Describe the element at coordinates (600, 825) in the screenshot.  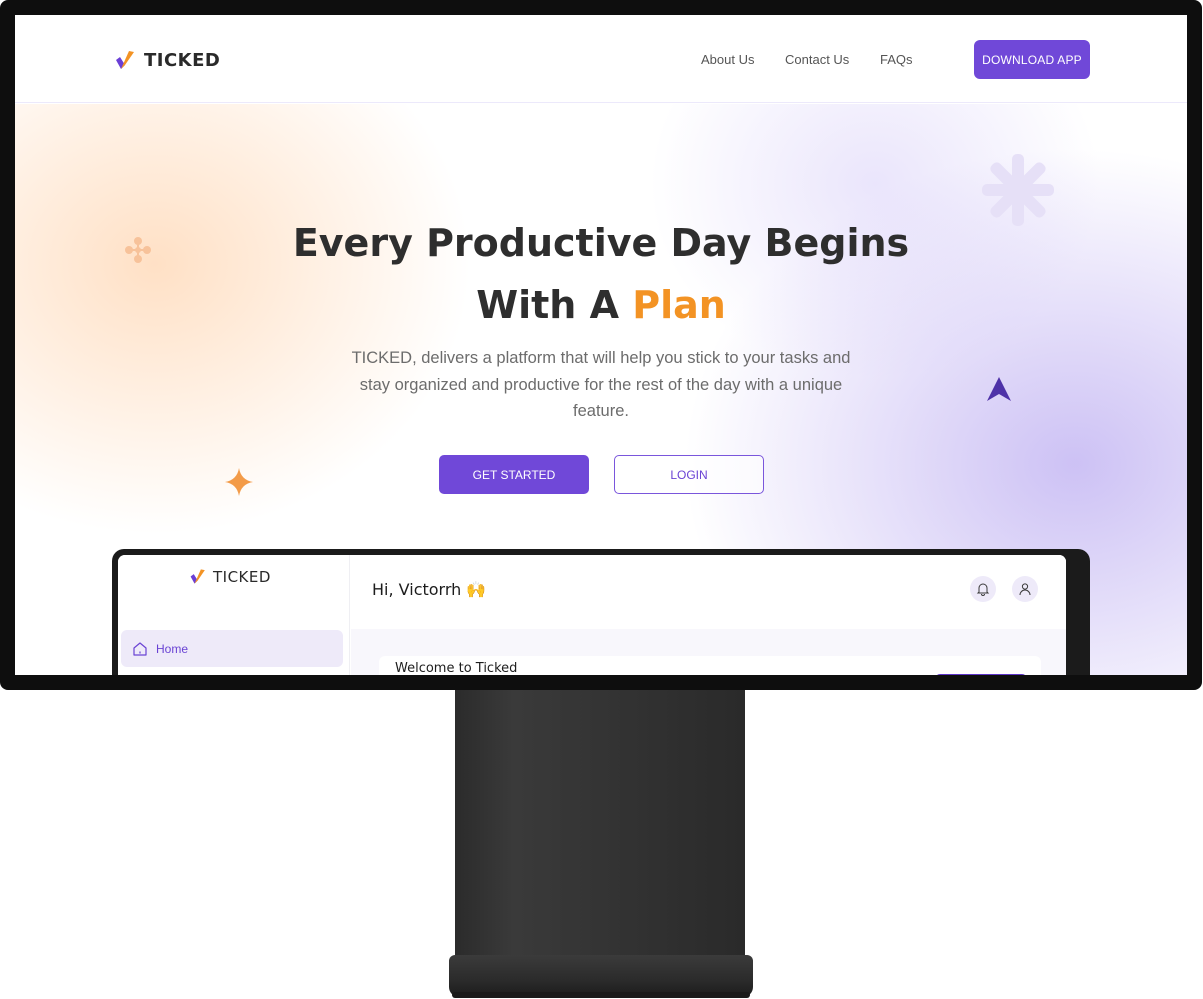
I see `monitor-stand-neck` at that location.